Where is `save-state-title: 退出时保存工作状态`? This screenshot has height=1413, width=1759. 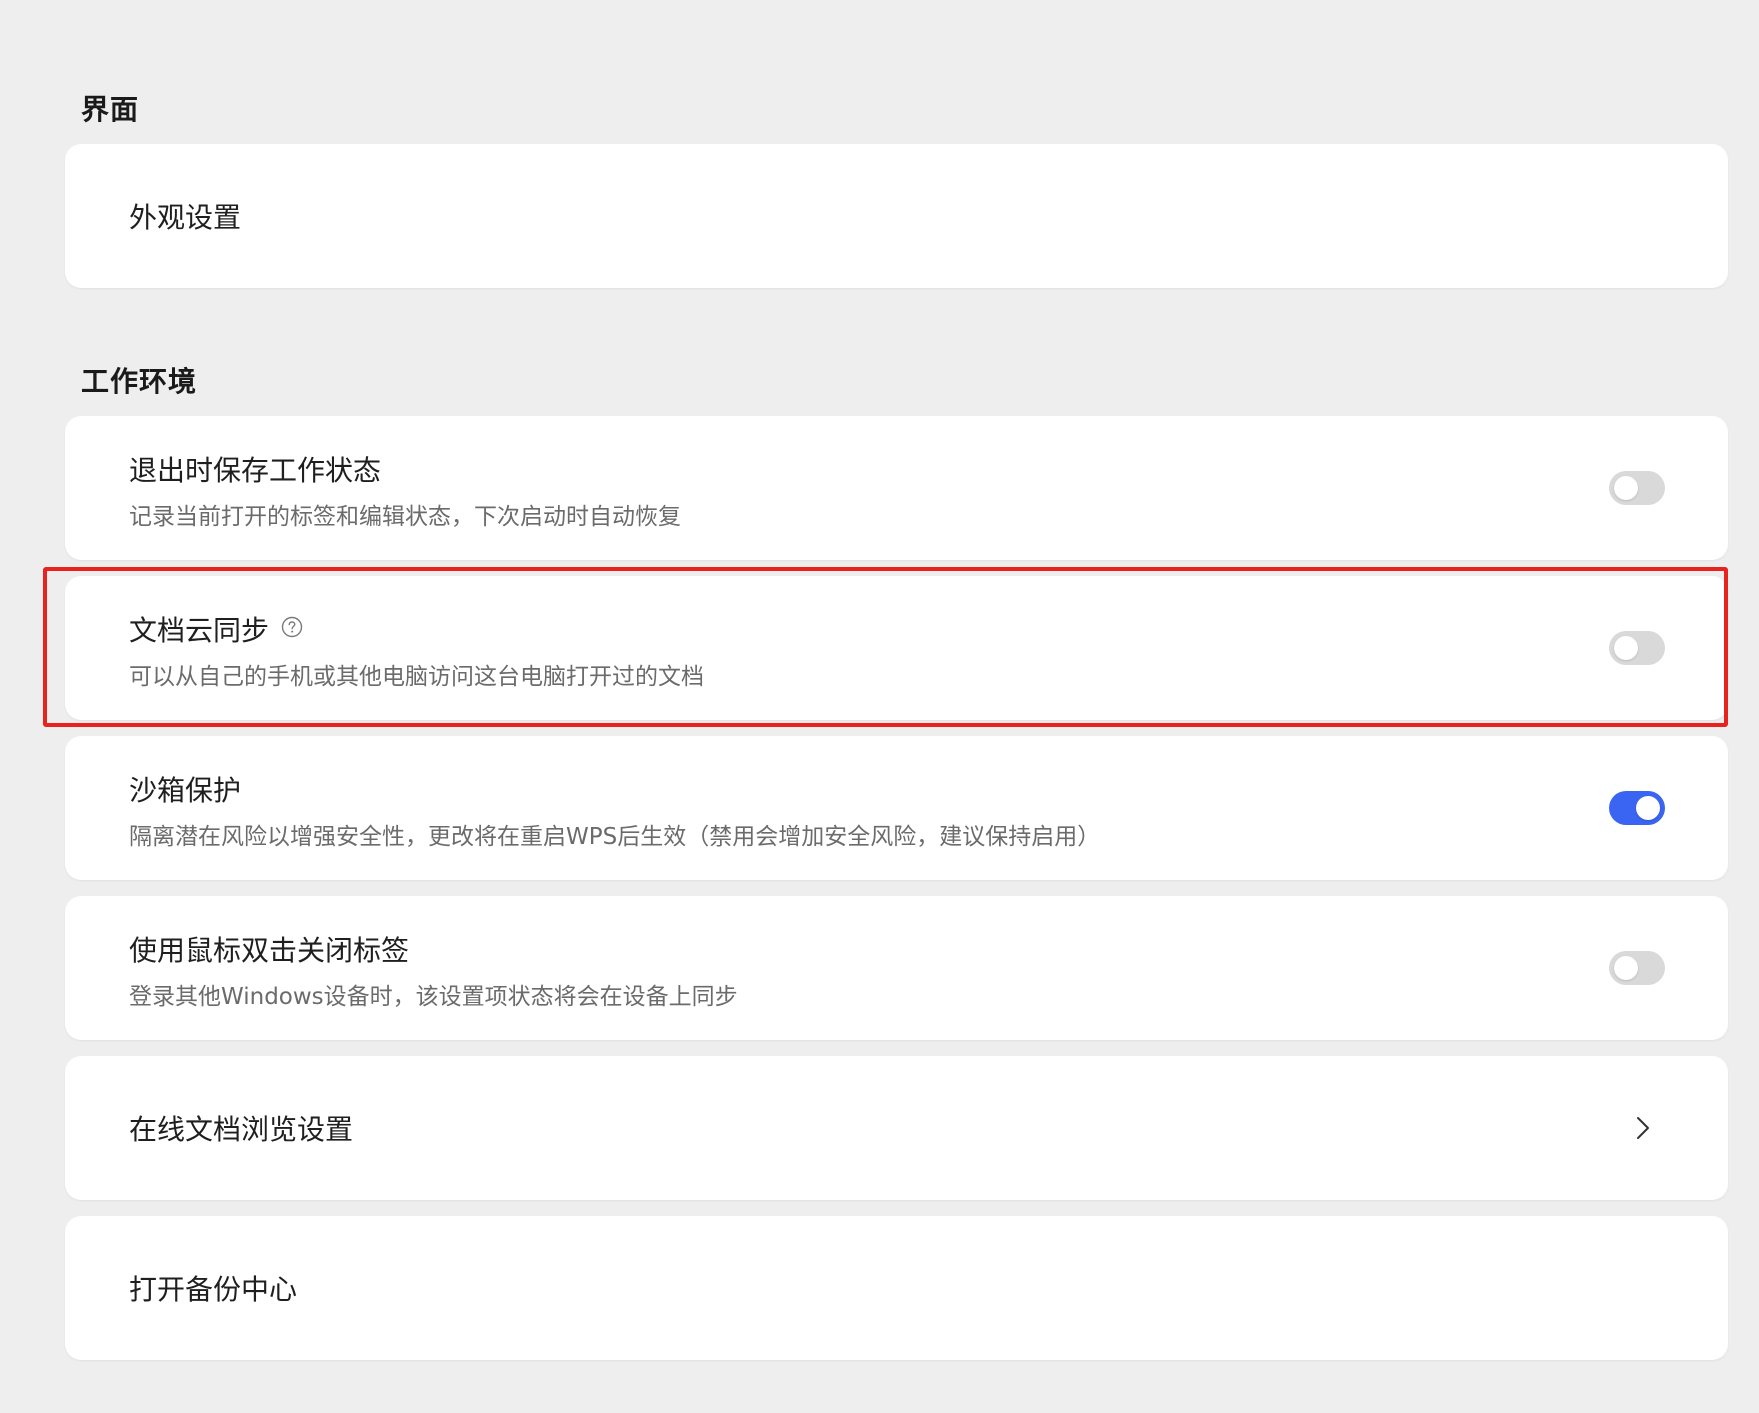
save-state-title: 退出时保存工作状态 is located at coordinates (255, 470).